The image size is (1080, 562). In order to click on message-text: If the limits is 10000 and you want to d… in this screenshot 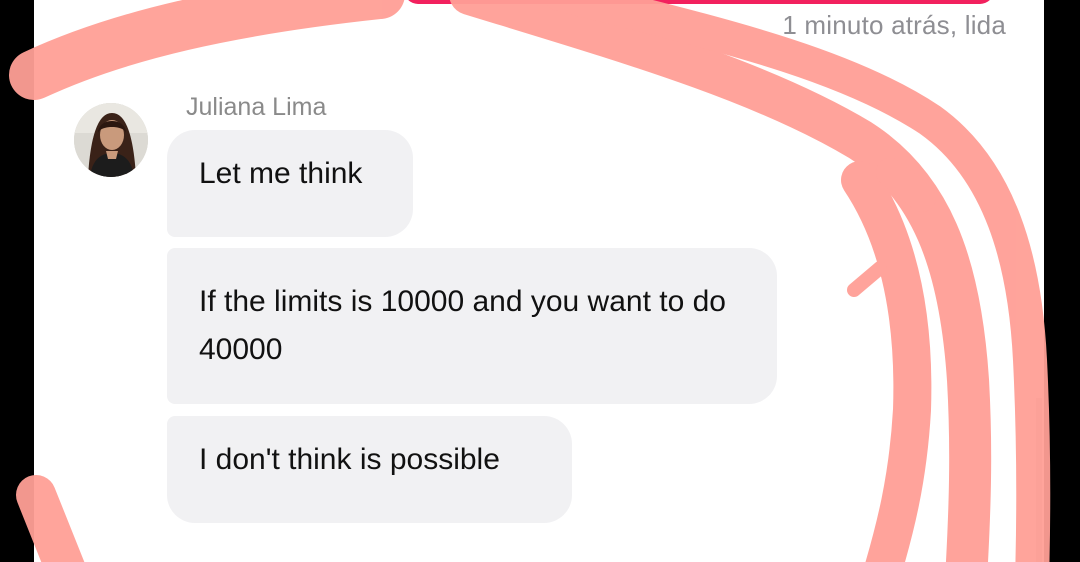, I will do `click(462, 325)`.